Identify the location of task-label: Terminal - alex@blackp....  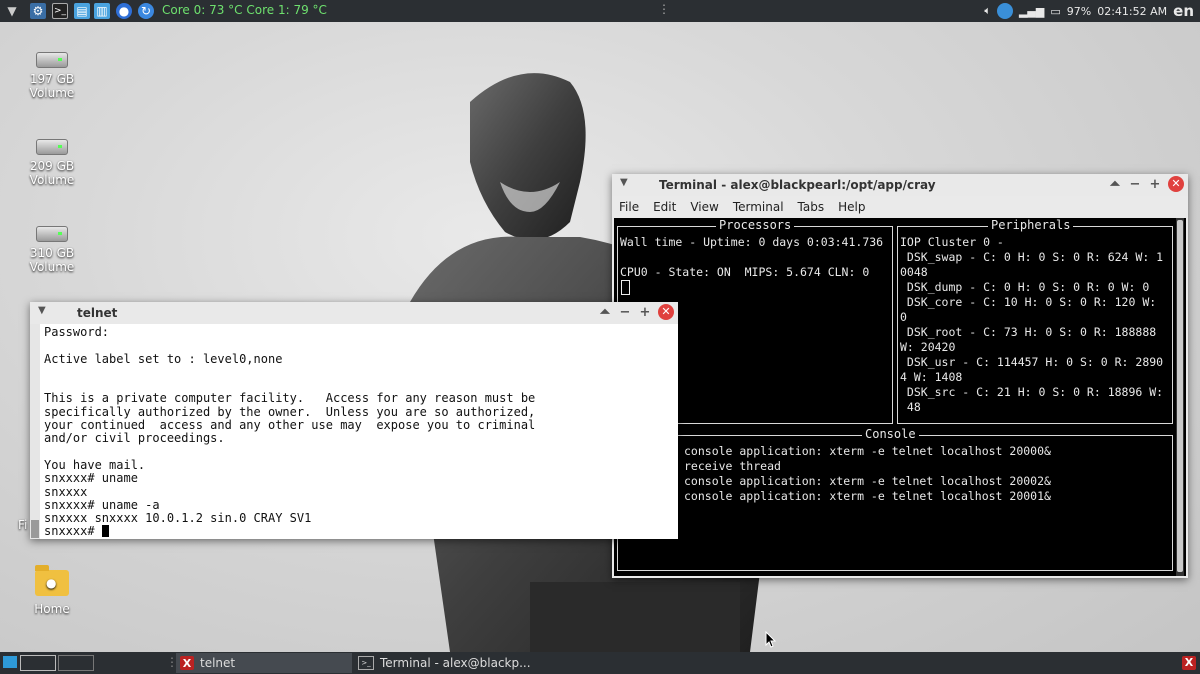
(455, 663).